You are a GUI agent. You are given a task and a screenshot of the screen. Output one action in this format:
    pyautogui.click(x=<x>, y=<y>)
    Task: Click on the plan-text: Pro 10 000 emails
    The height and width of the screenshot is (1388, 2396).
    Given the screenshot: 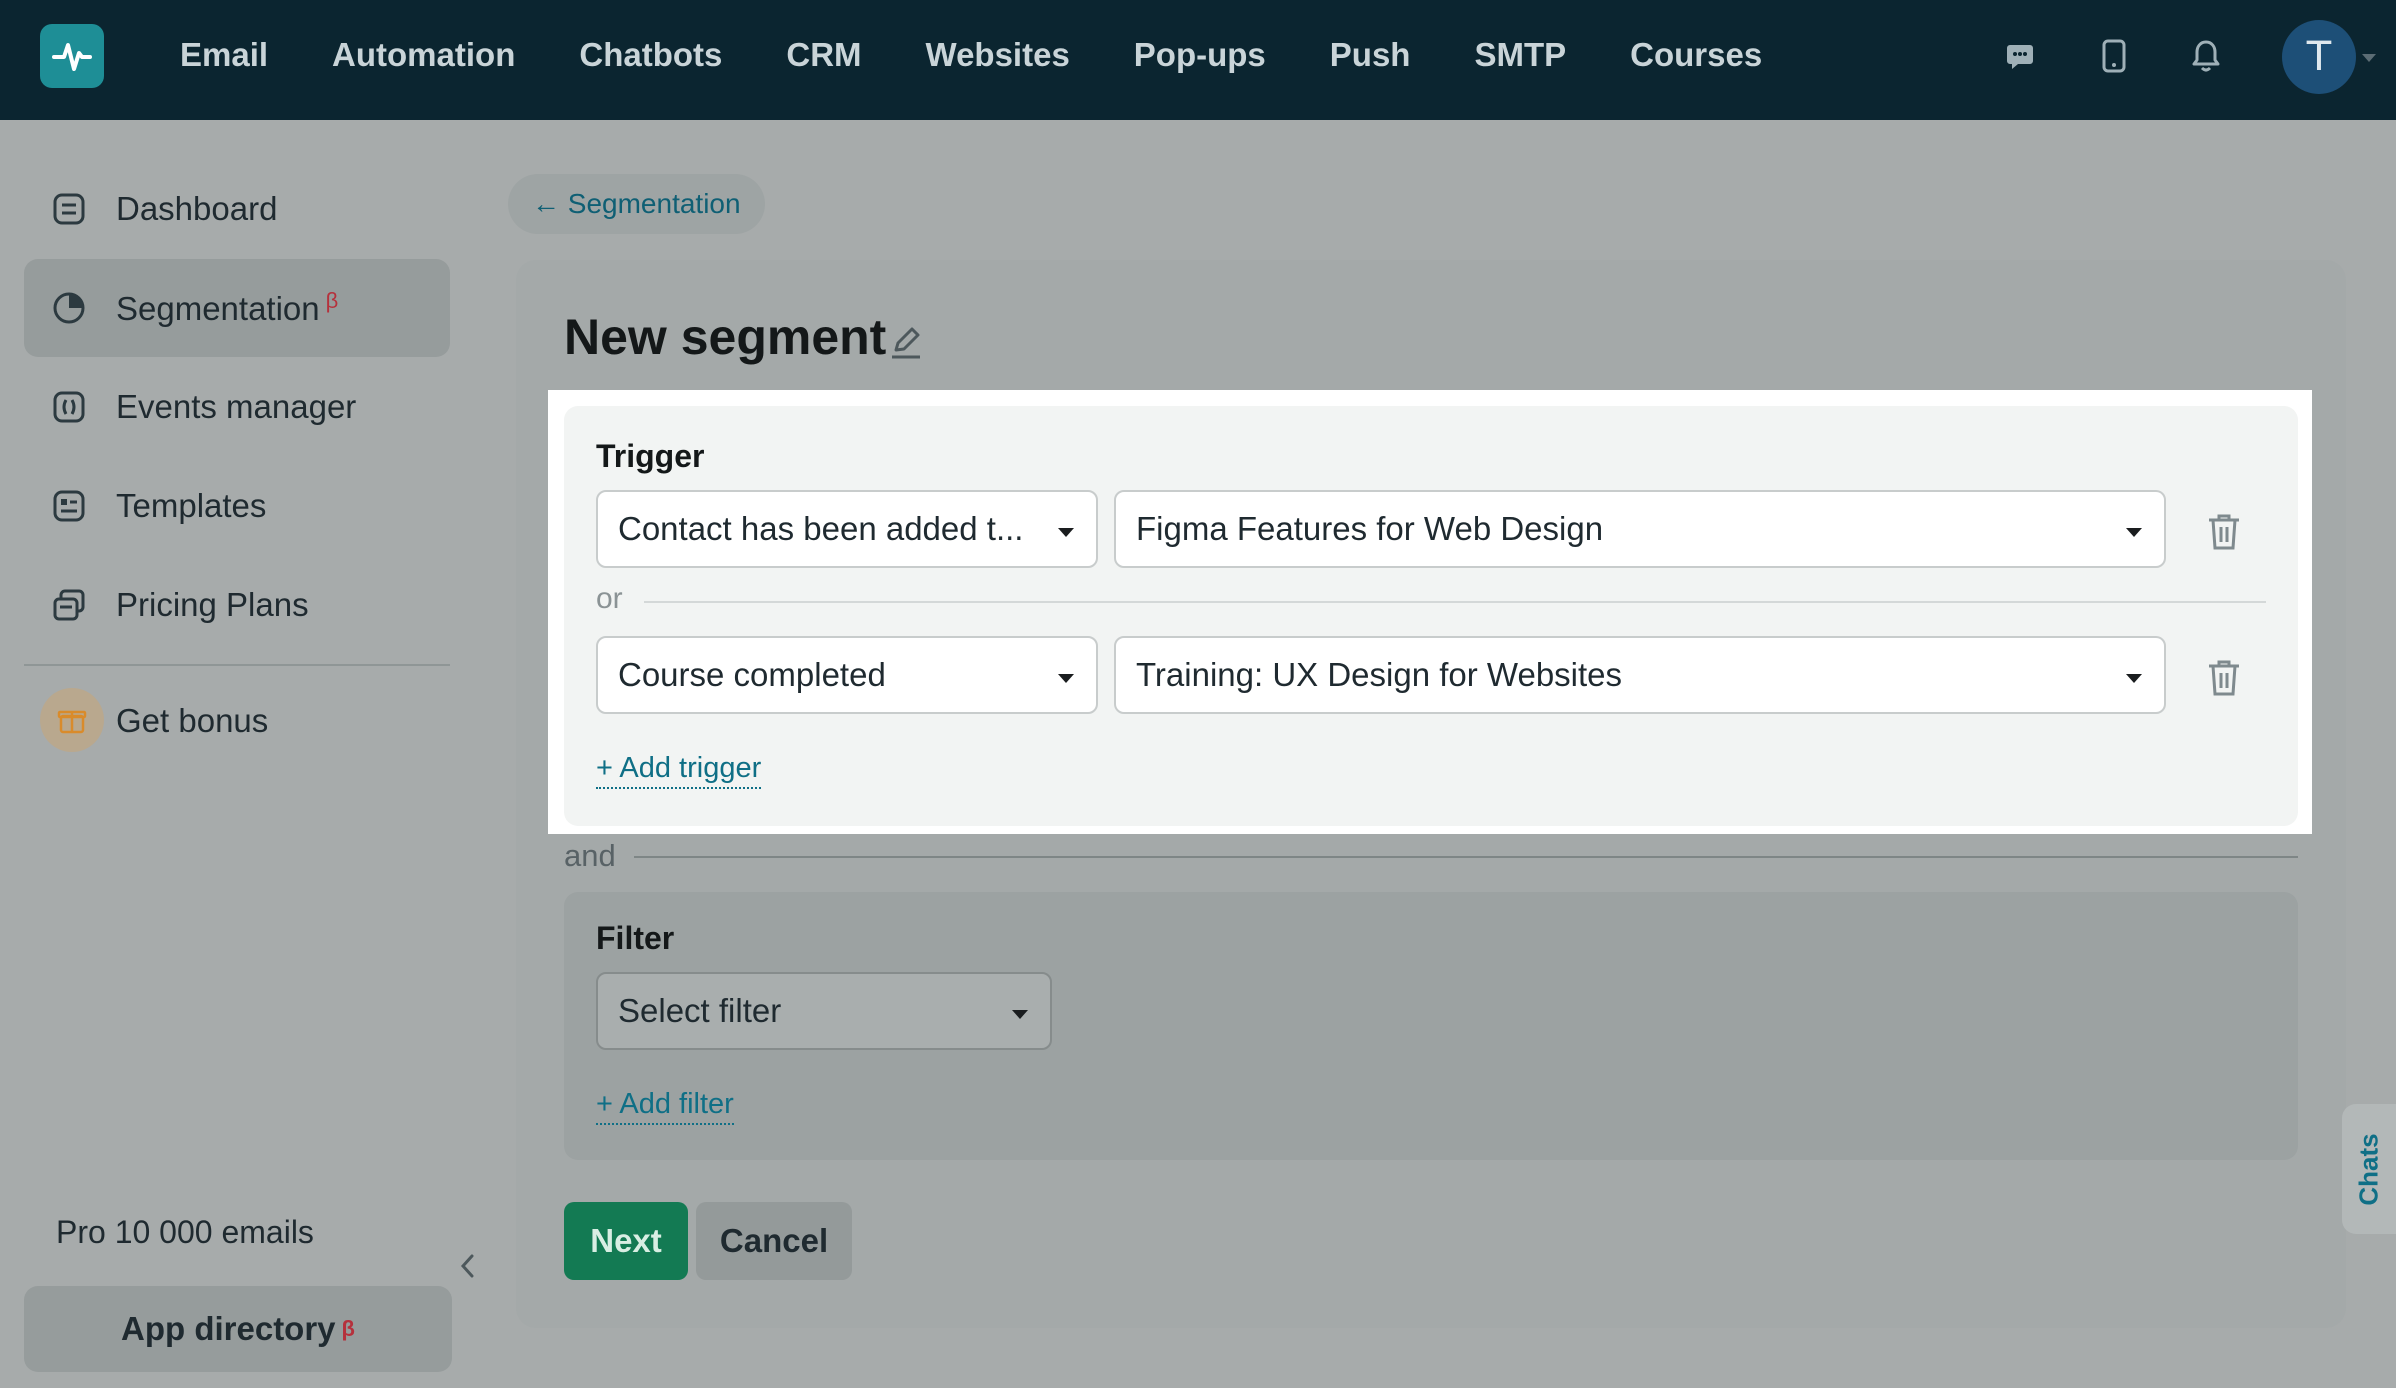 What is the action you would take?
    pyautogui.click(x=185, y=1232)
    